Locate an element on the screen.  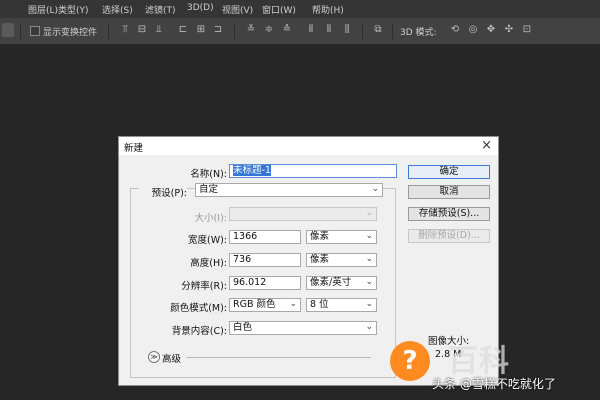
watermark-brand: 百科 is located at coordinates (479, 361).